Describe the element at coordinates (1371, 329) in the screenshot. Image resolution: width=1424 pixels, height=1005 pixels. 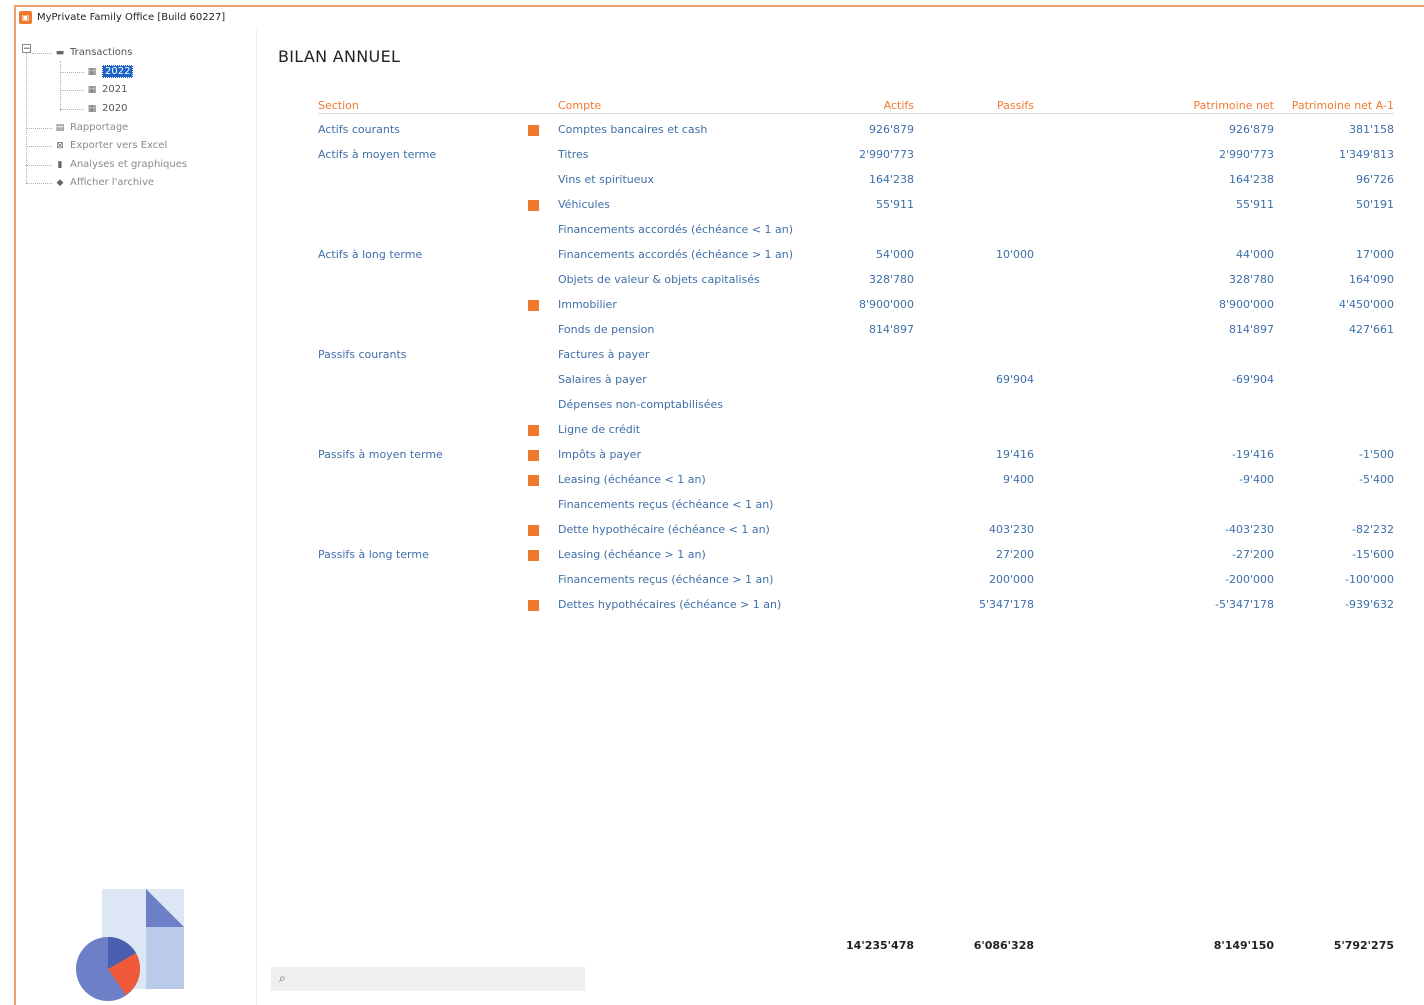
I see `net-prev-cell: 427'661` at that location.